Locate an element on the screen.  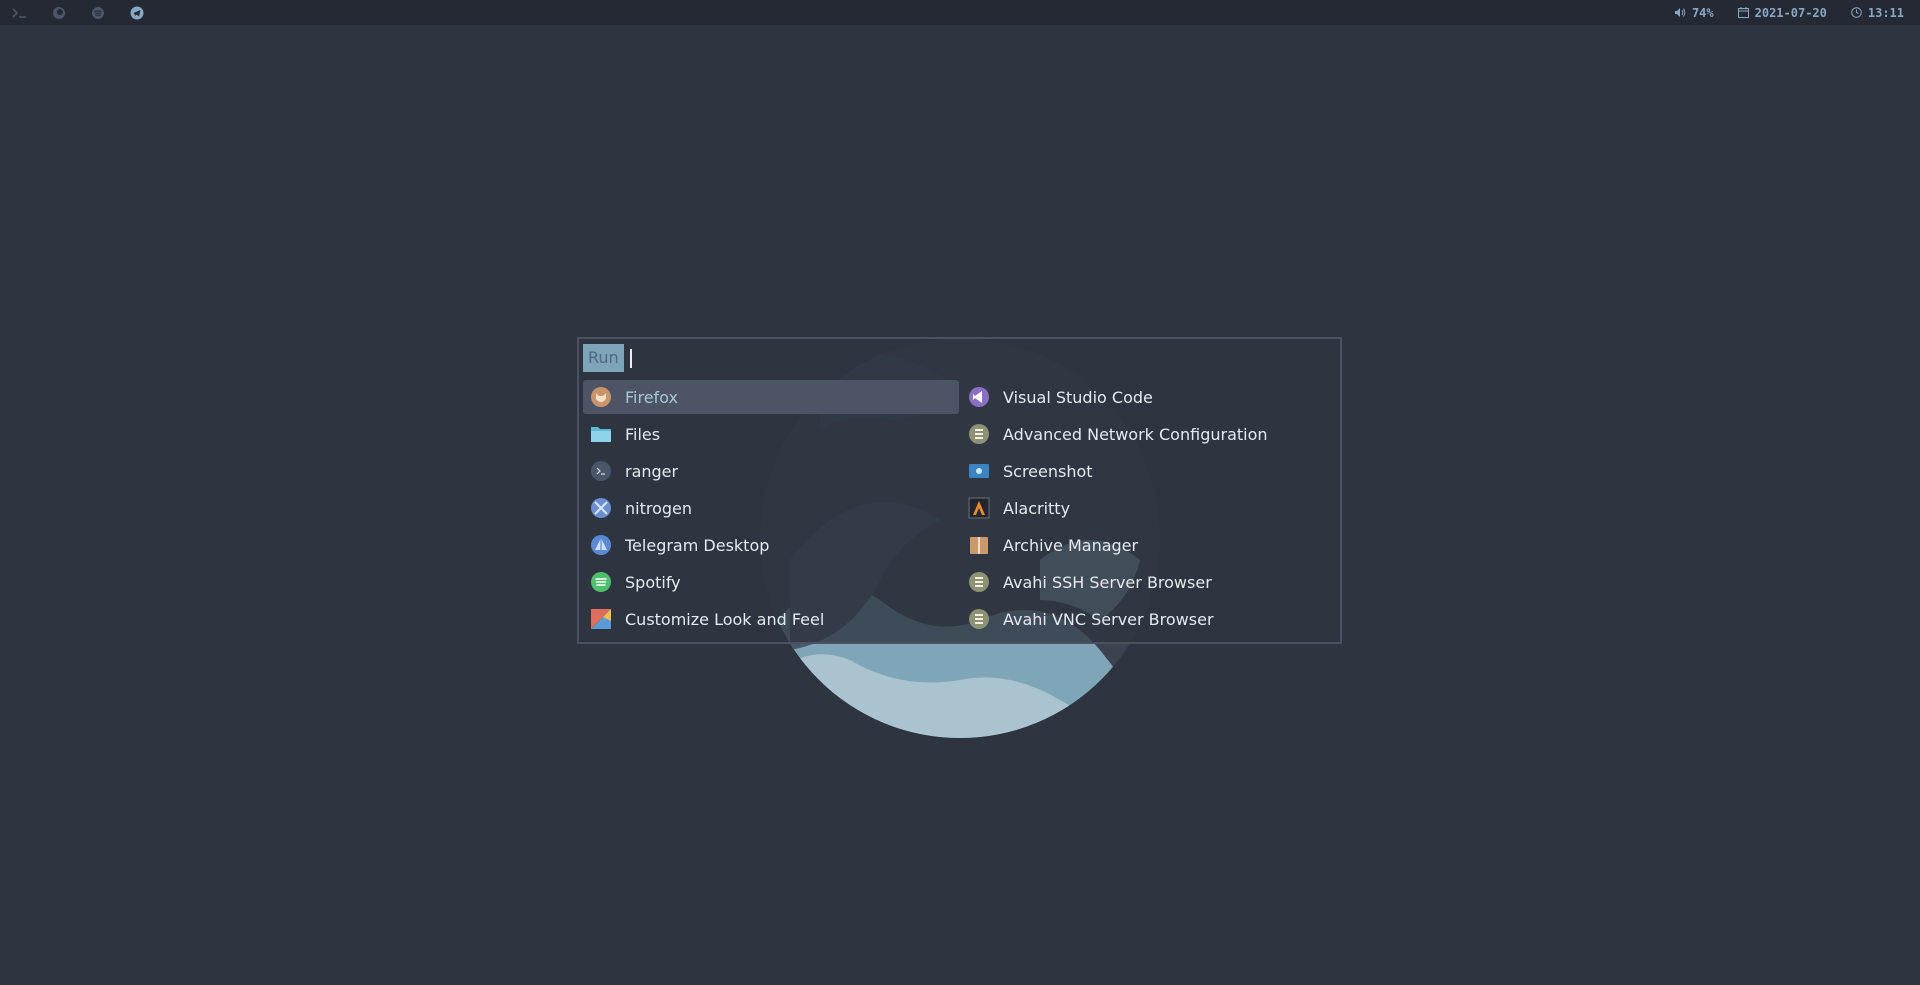
clock-indicator: 13:11 is located at coordinates (1877, 13).